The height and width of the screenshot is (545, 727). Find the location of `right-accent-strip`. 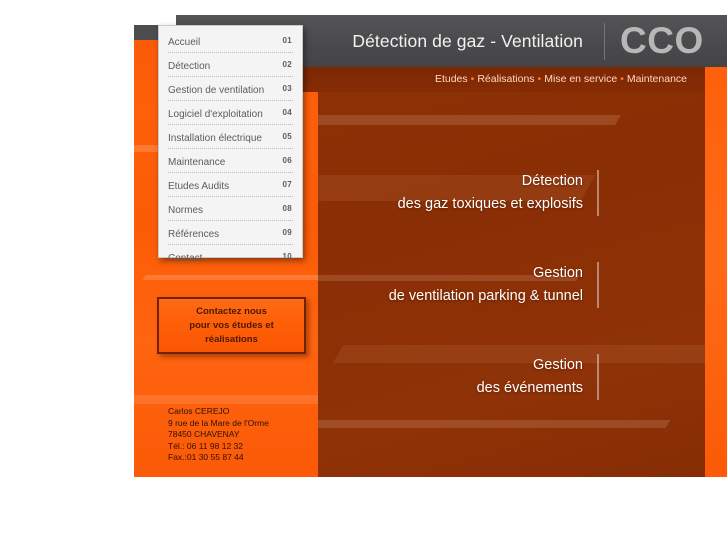

right-accent-strip is located at coordinates (716, 258).